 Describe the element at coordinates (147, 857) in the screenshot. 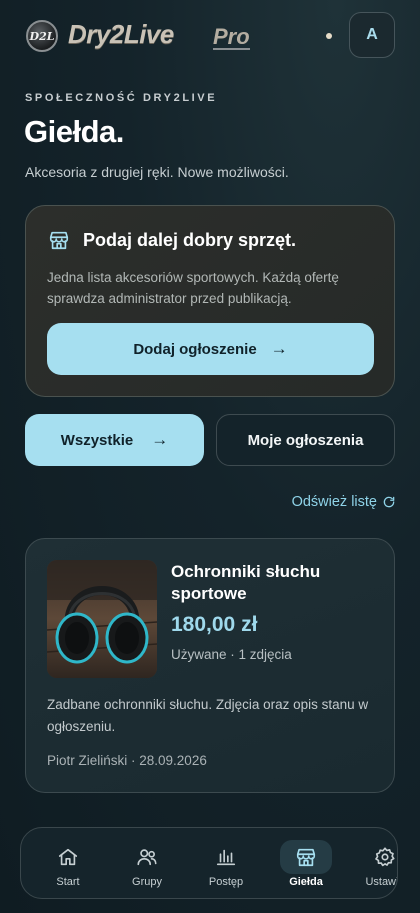

I see `users-icon` at that location.